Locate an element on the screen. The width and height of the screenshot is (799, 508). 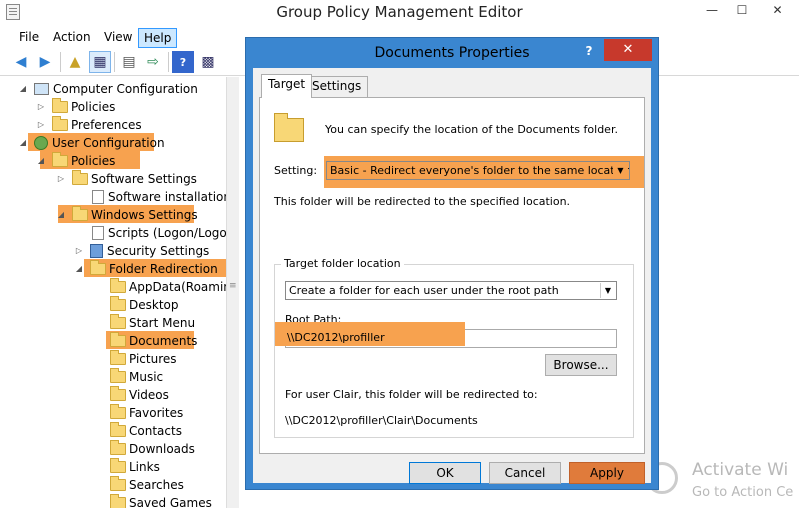
tree-node-folder: Start Menu is located at coordinates (152, 323).